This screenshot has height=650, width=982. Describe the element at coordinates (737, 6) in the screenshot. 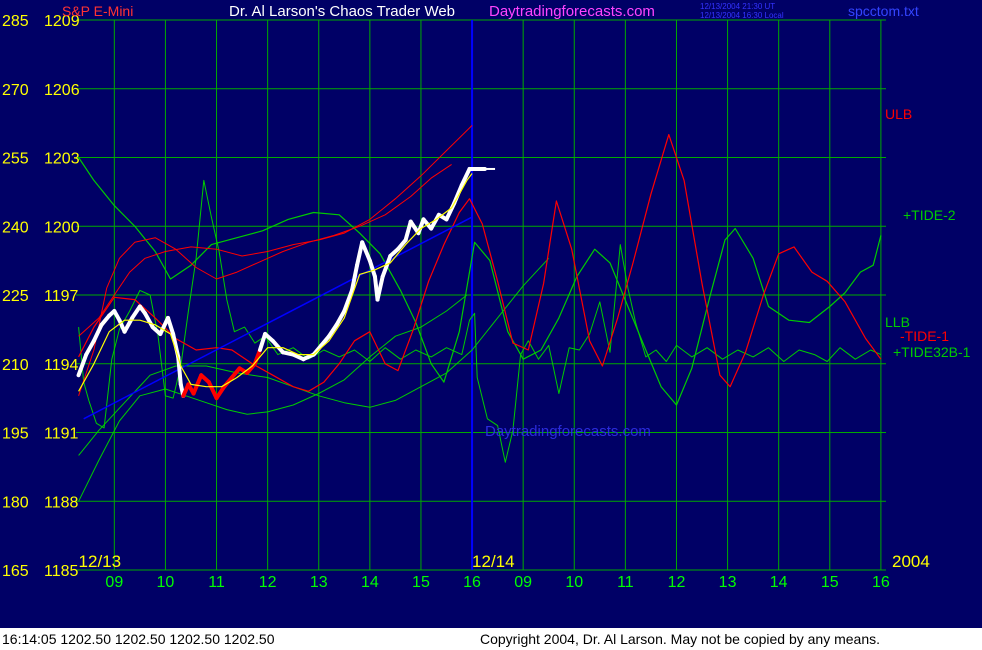

I see `timestamp-utc: 12/13/2004 21:30 UT` at that location.